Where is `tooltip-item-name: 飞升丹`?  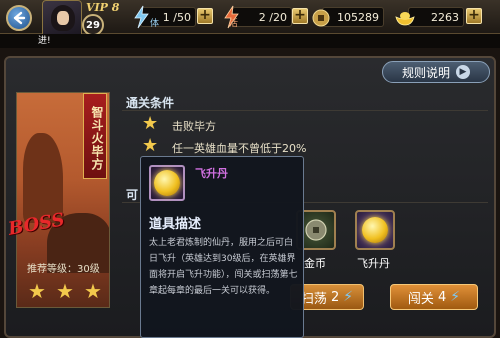
tooltip-item-name: 飞升丹 is located at coordinates (211, 173).